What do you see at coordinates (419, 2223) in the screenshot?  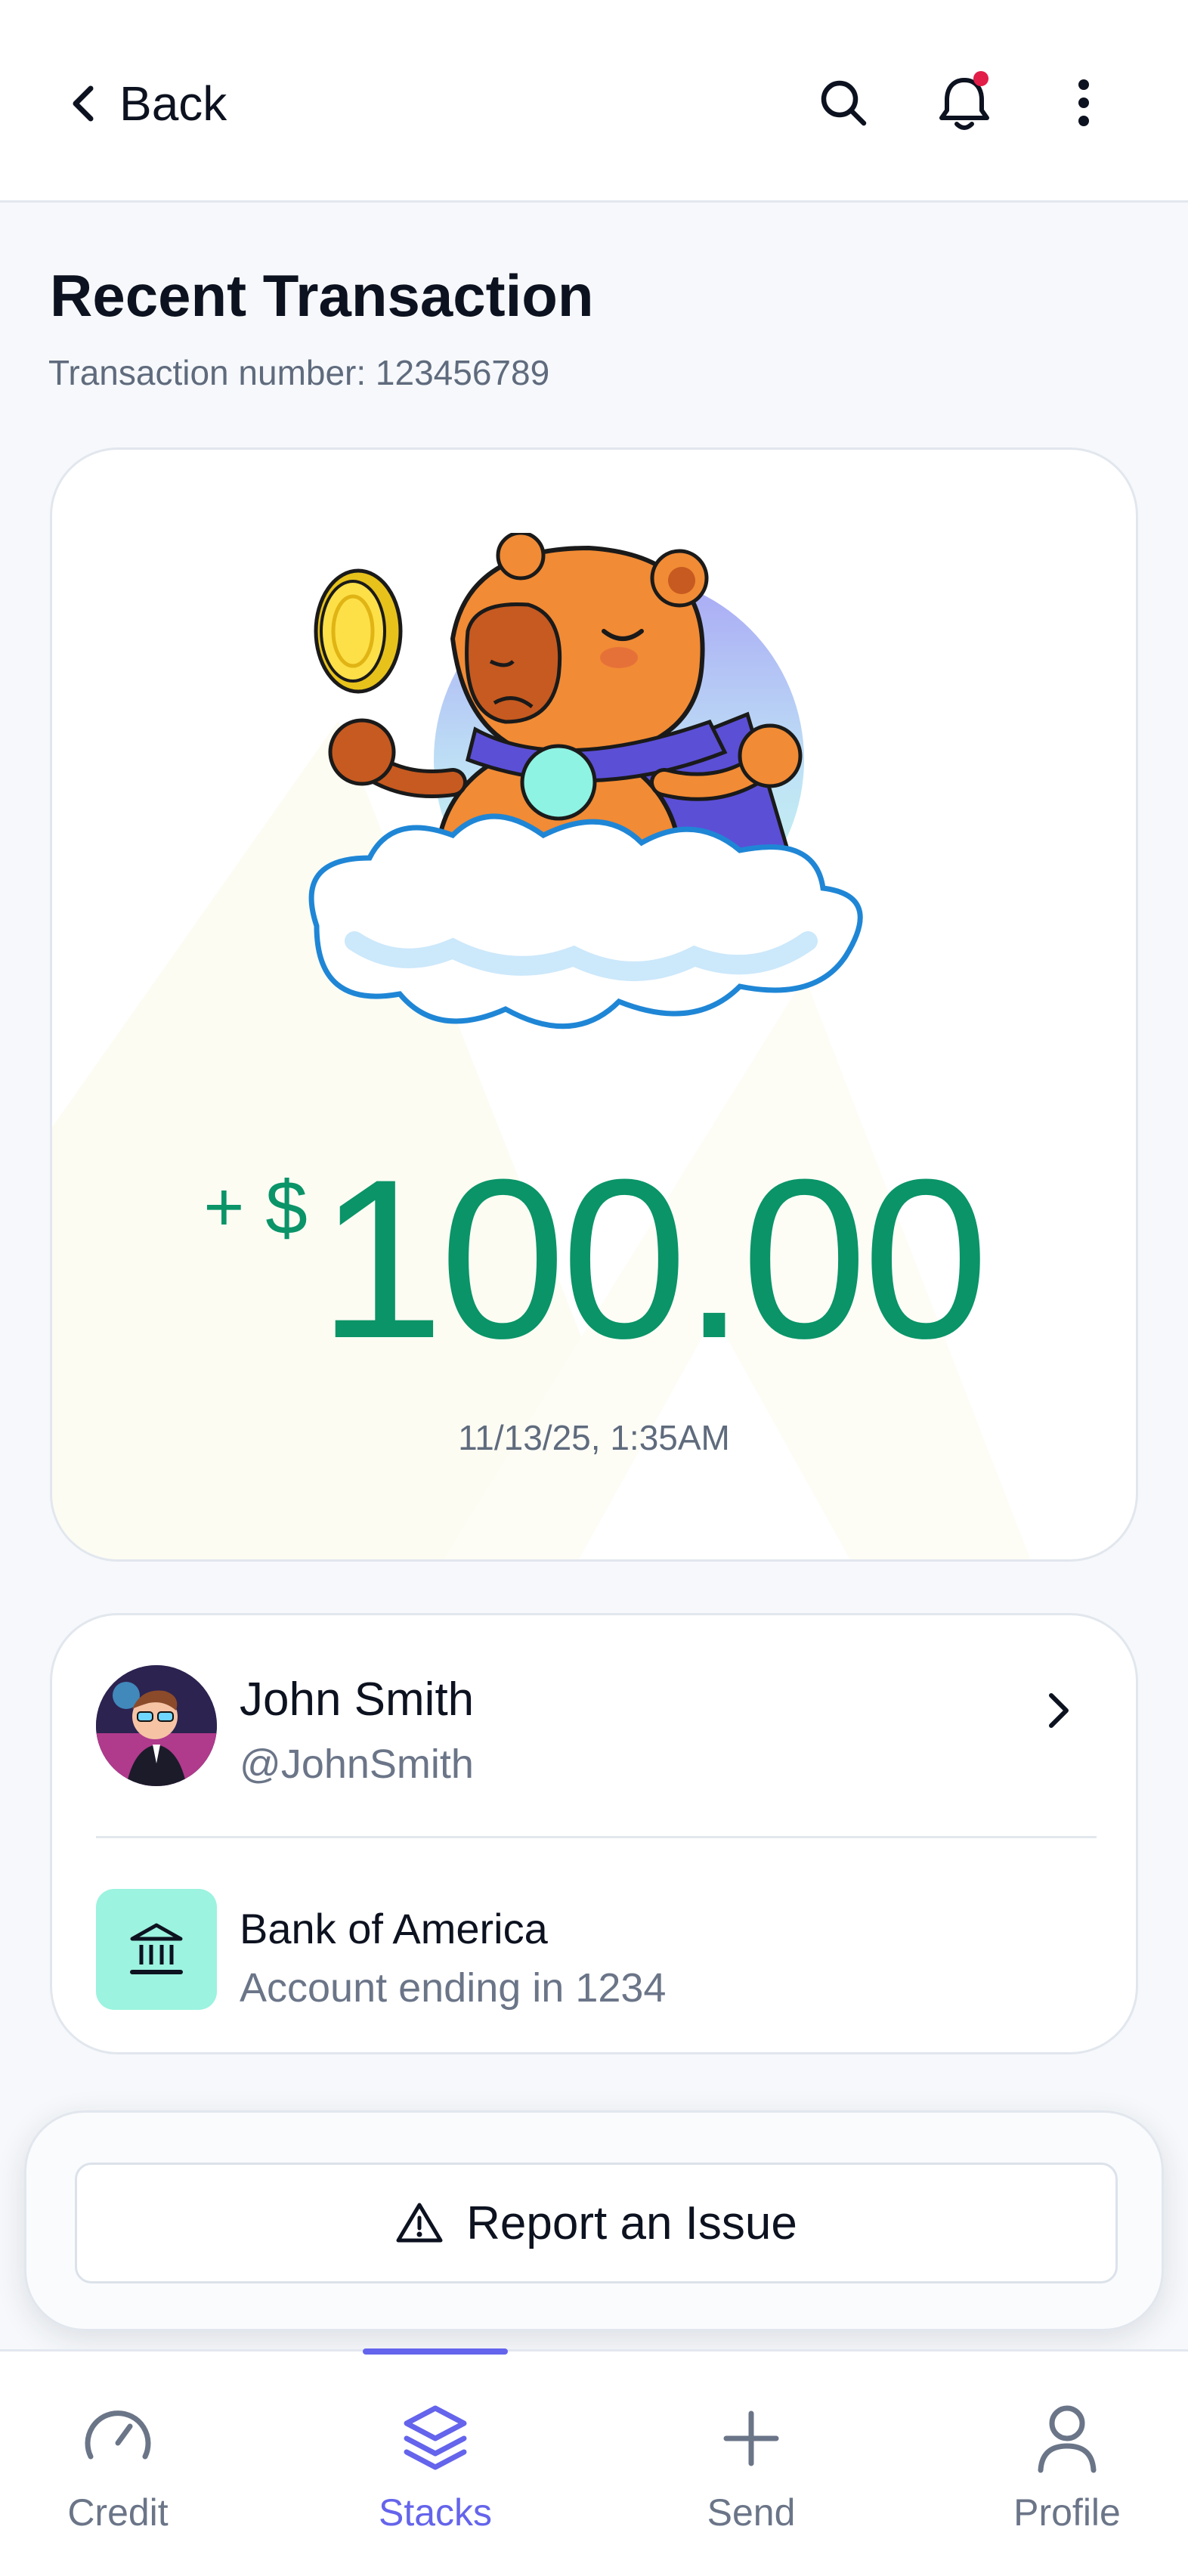 I see `warning-icon` at bounding box center [419, 2223].